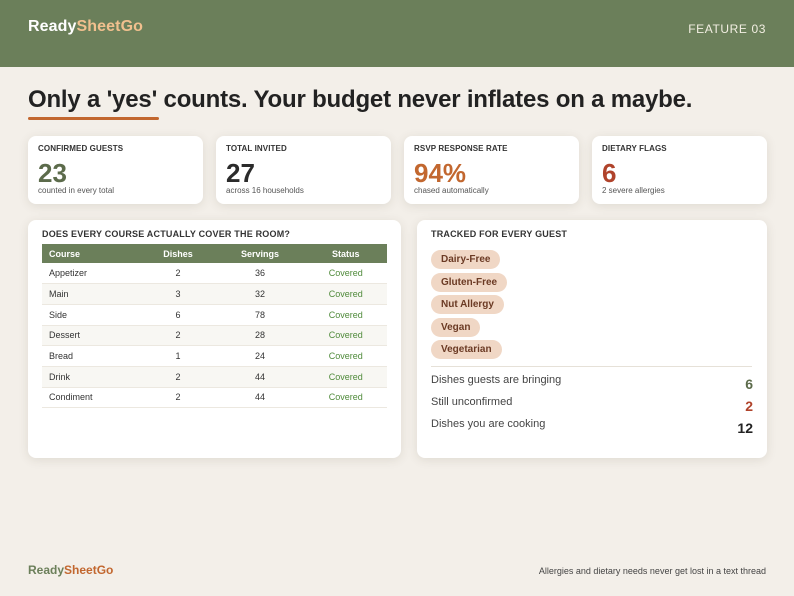 The width and height of the screenshot is (794, 596). Describe the element at coordinates (260, 294) in the screenshot. I see `cell-servings: 32` at that location.